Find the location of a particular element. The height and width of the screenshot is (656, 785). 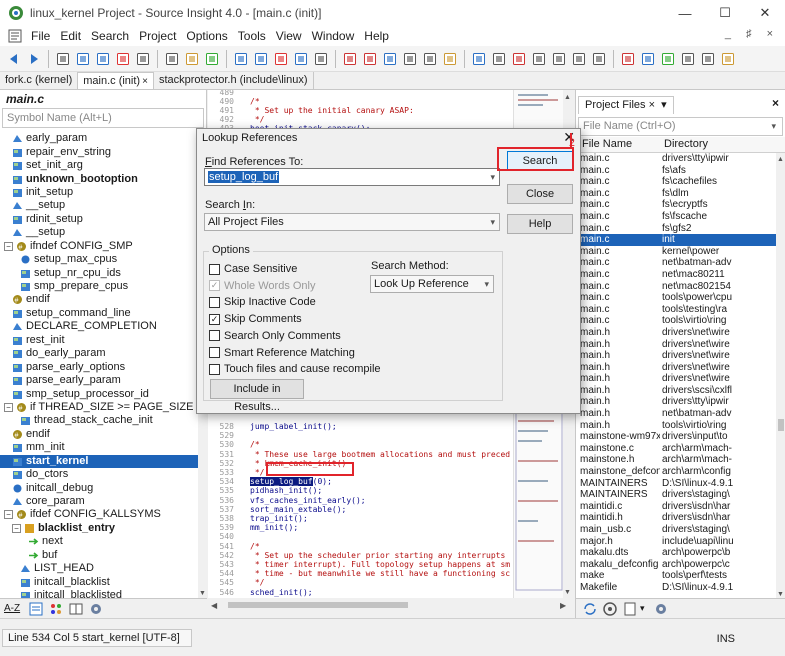

file-row: main.c fs\gfs2 is located at coordinates (676, 229).